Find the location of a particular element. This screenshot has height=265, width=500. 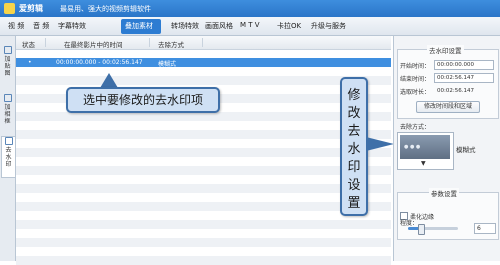

tab-add-sticker-label: 加贴图 is located at coordinates (7, 66).